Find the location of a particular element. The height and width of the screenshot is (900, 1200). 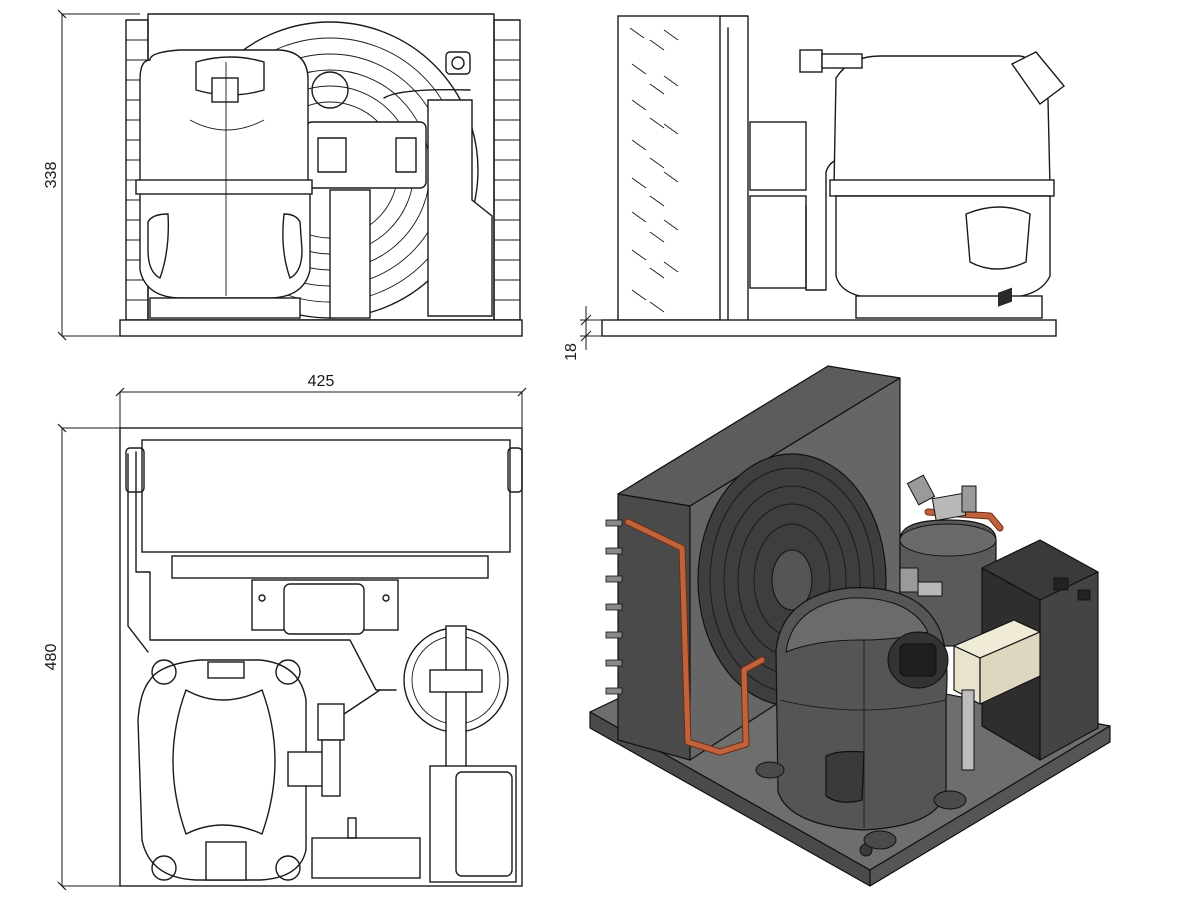

side-valve is located at coordinates (831, 61).